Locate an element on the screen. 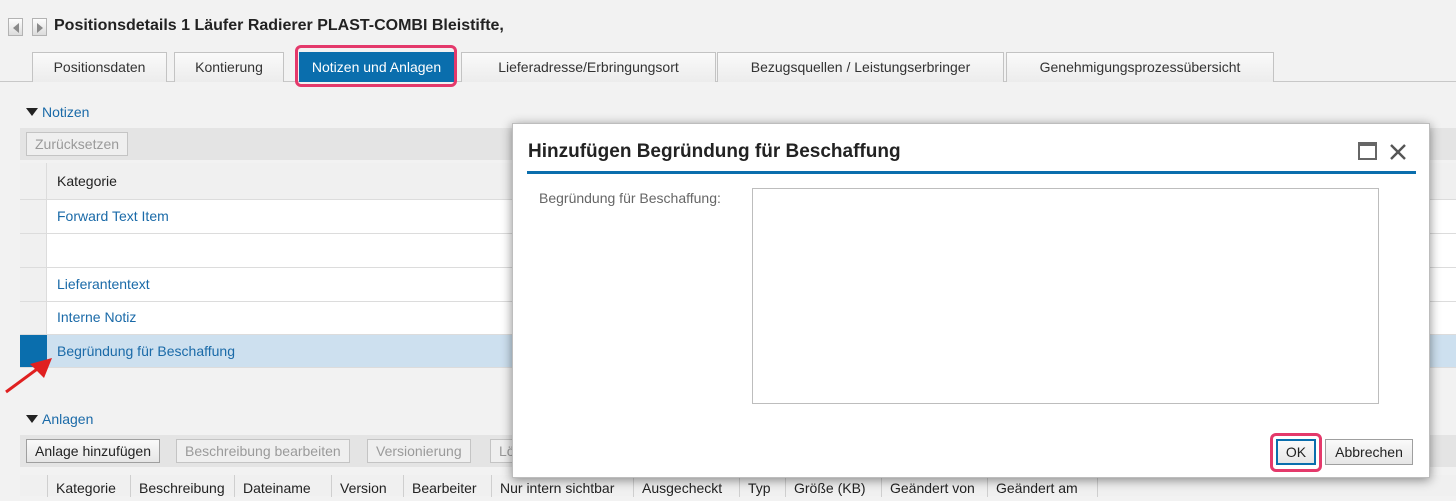 The image size is (1456, 501). row-link: Interne Notiz is located at coordinates (96, 317).